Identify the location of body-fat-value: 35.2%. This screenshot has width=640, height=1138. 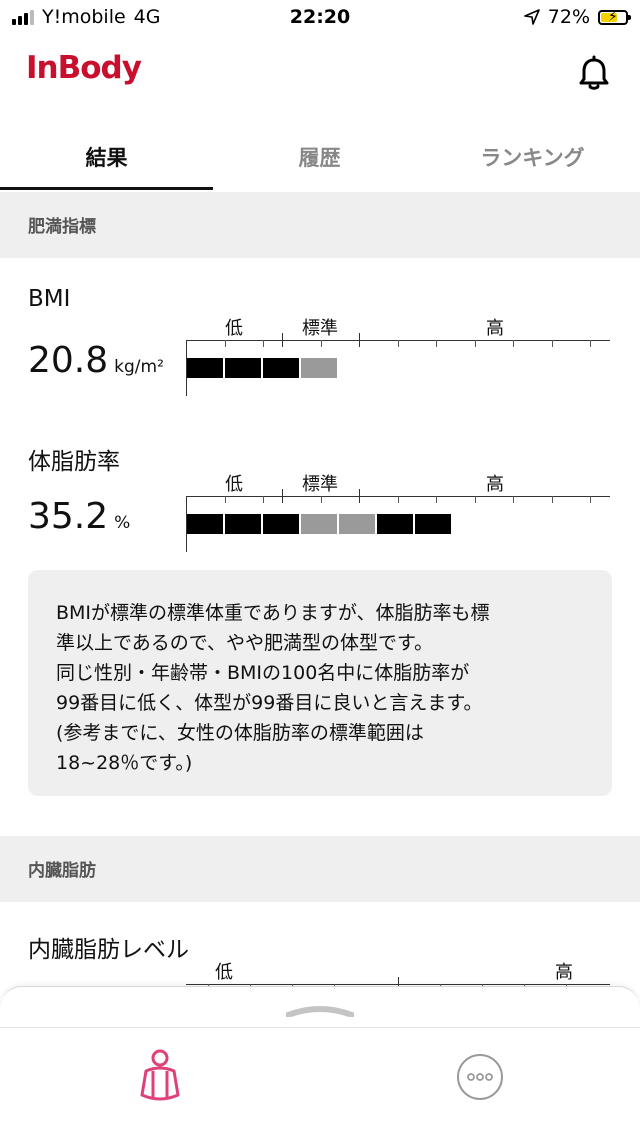
(79, 516).